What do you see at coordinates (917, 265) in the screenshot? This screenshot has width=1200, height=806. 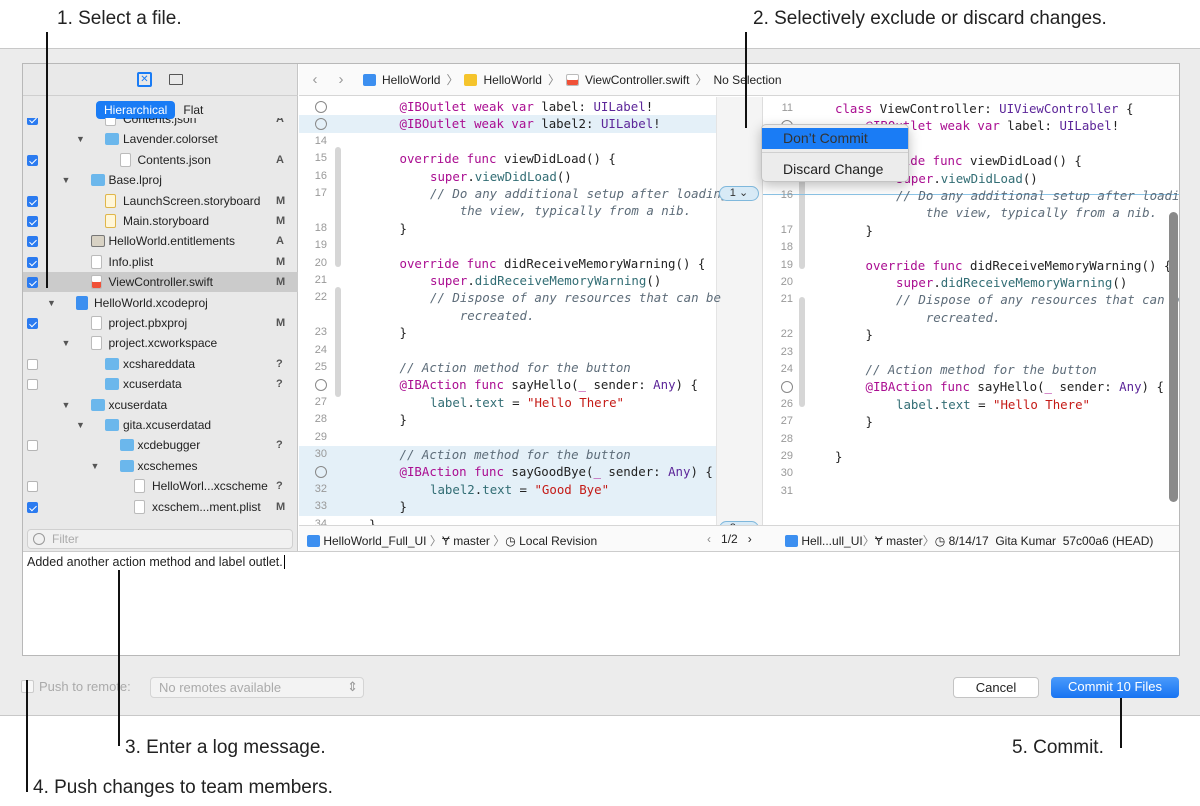 I see `code-token: override func` at bounding box center [917, 265].